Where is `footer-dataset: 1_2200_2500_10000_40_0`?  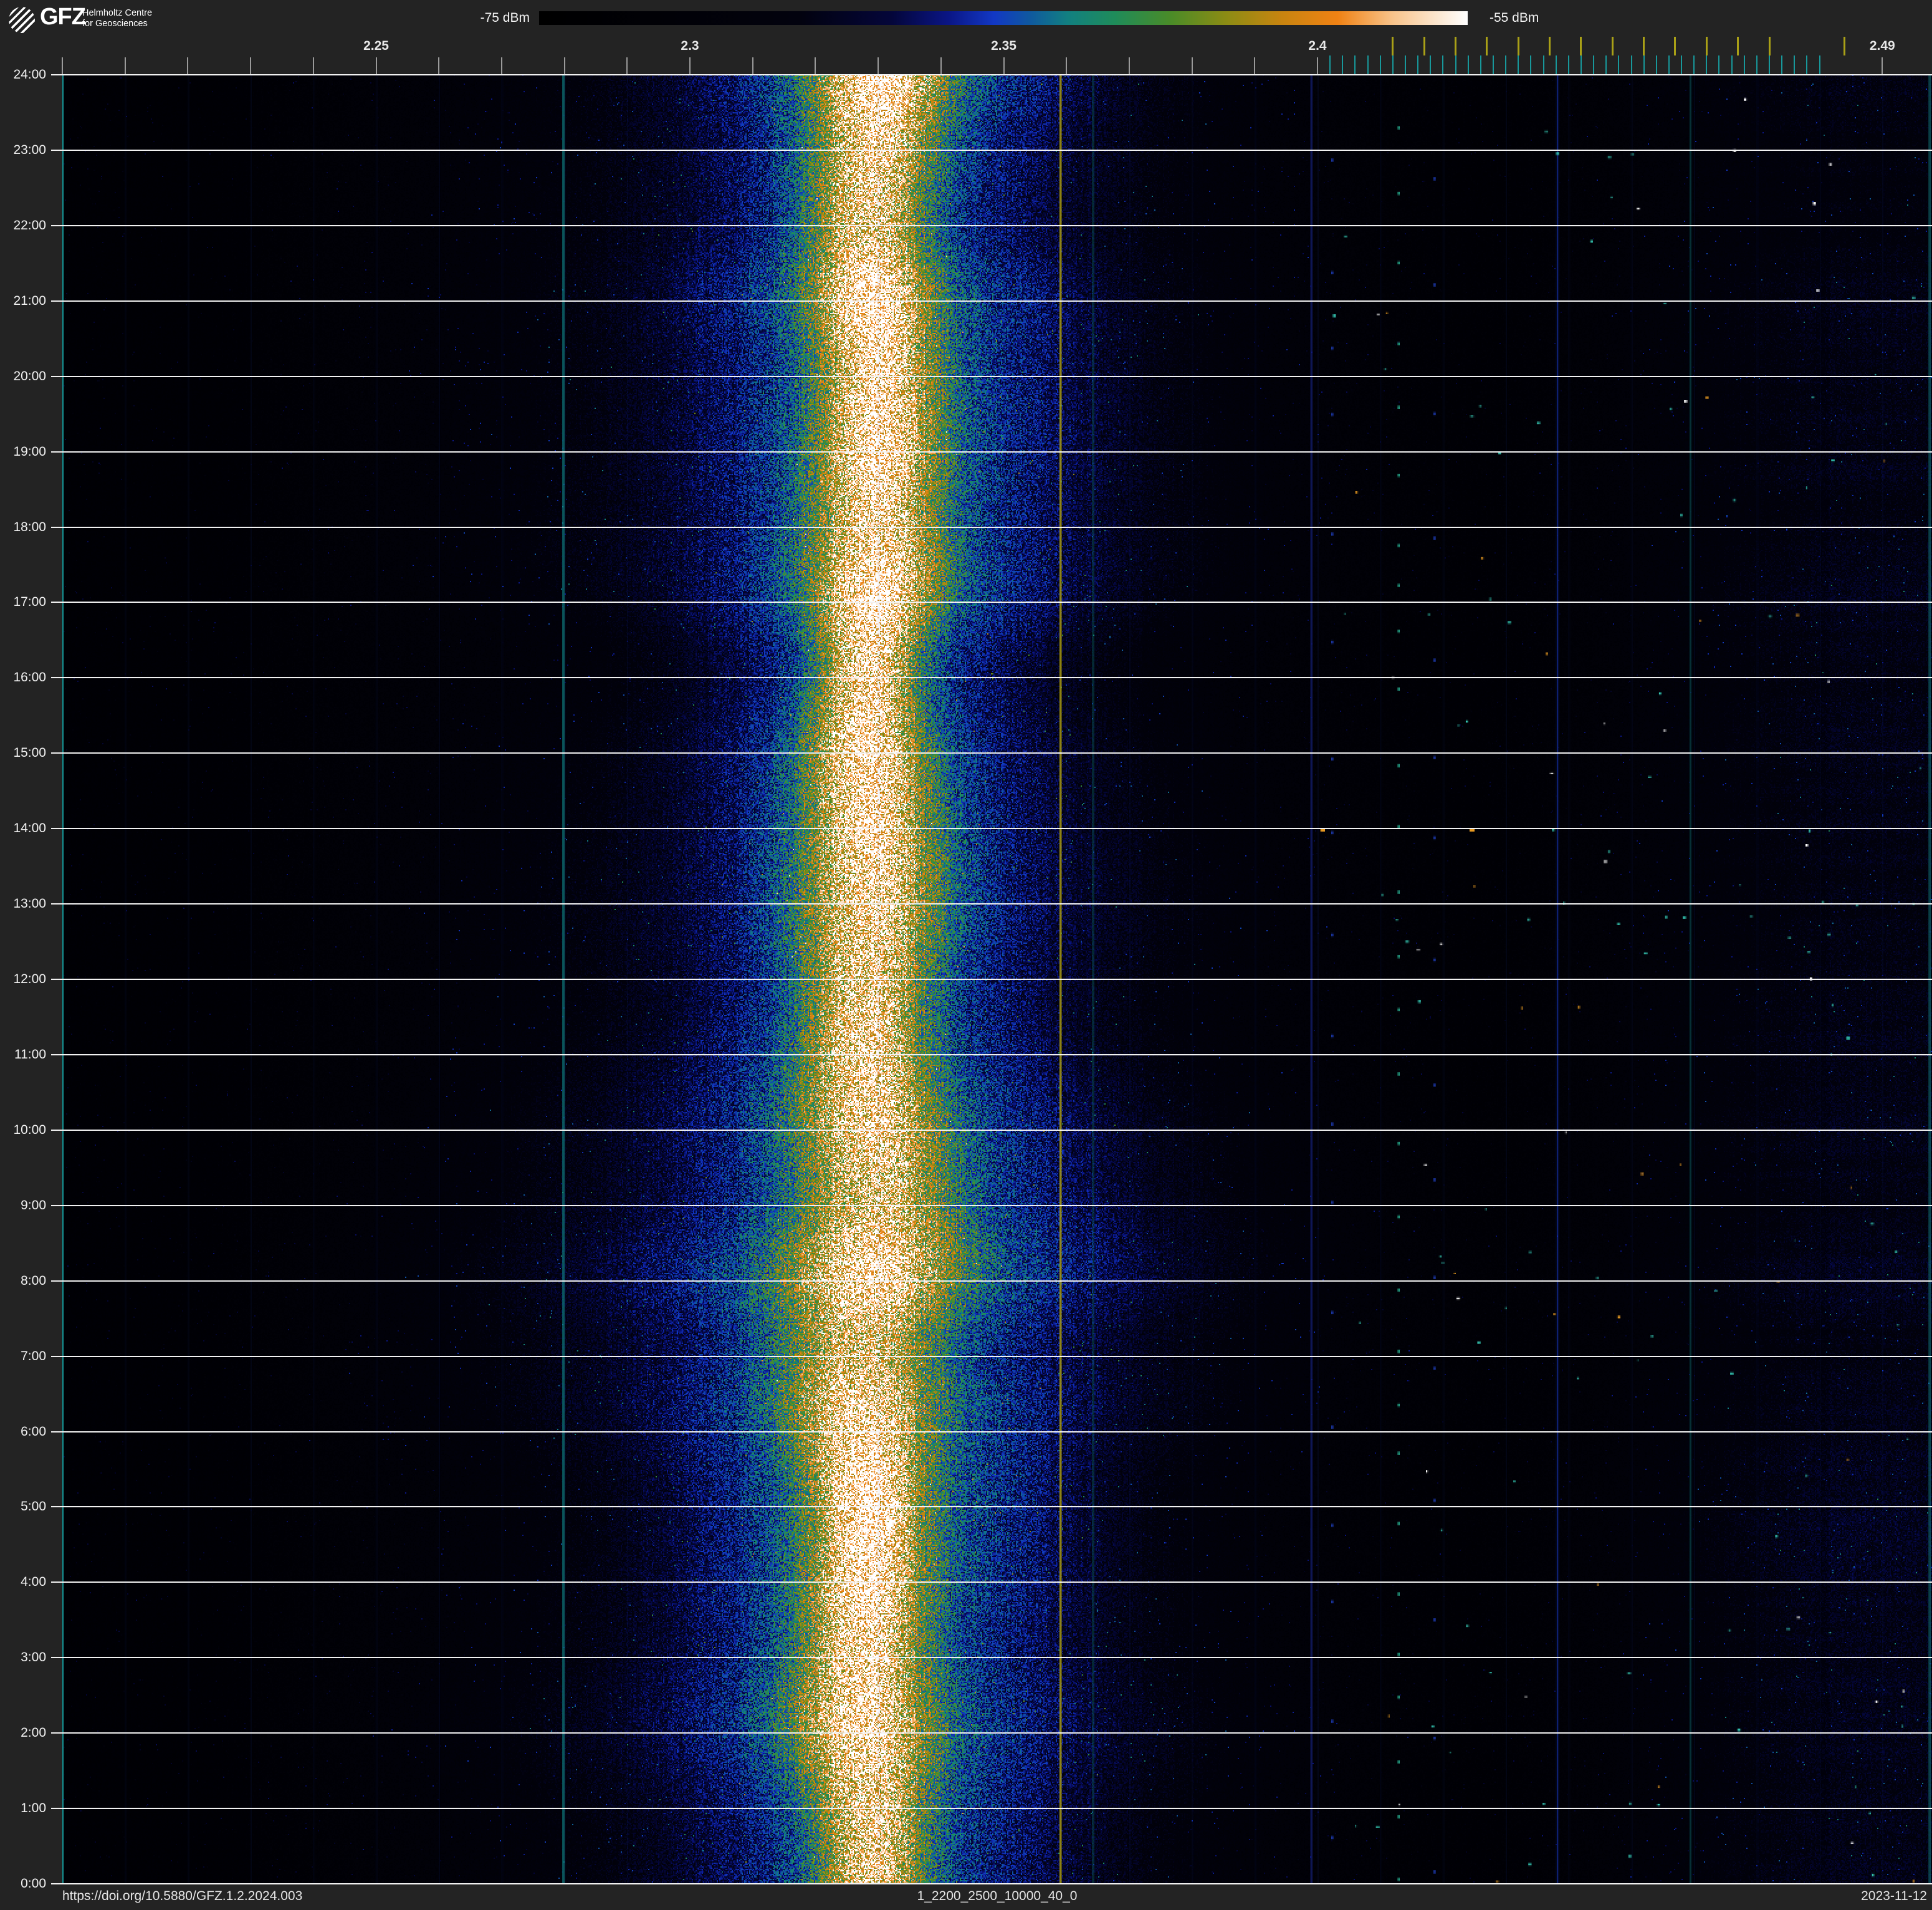 footer-dataset: 1_2200_2500_10000_40_0 is located at coordinates (997, 1896).